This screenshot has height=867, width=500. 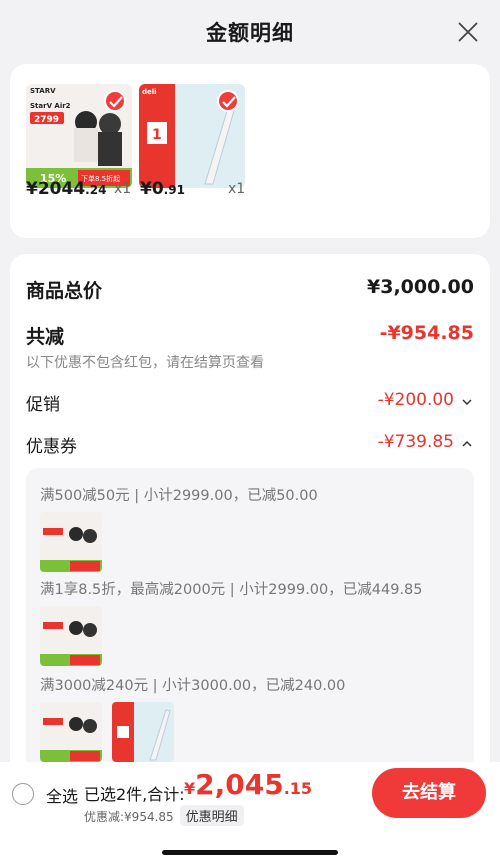 What do you see at coordinates (51, 447) in the screenshot?
I see `coupon-label: 优惠券` at bounding box center [51, 447].